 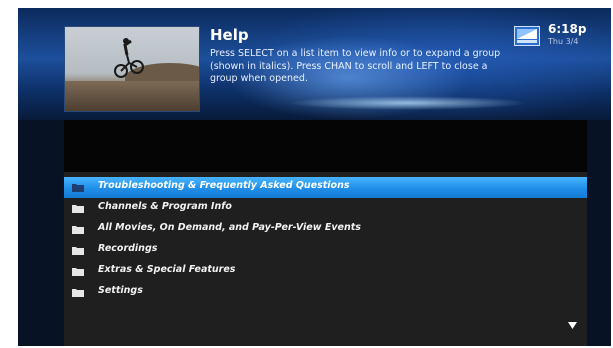 I want to click on network-logo-icon, so click(x=527, y=36).